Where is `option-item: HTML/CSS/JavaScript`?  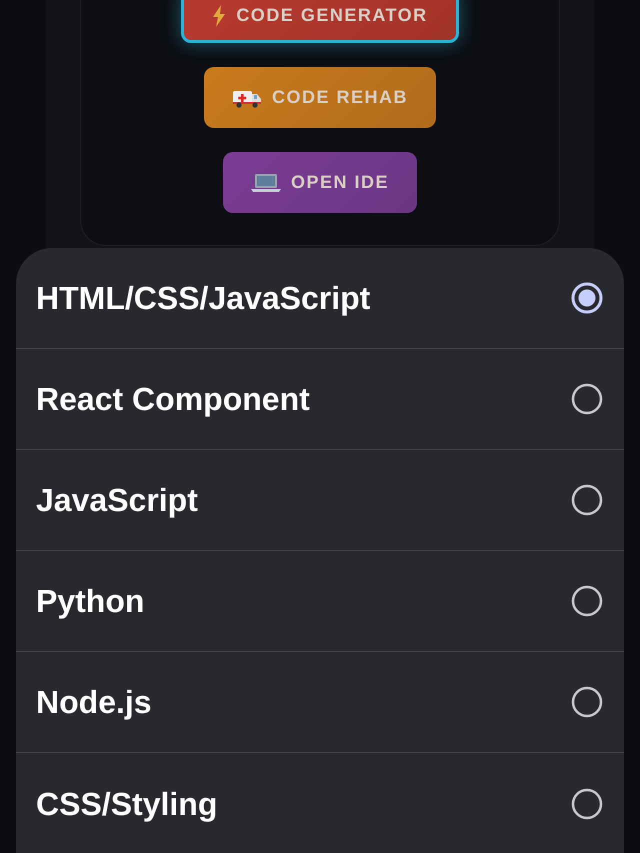
option-item: HTML/CSS/JavaScript is located at coordinates (320, 298).